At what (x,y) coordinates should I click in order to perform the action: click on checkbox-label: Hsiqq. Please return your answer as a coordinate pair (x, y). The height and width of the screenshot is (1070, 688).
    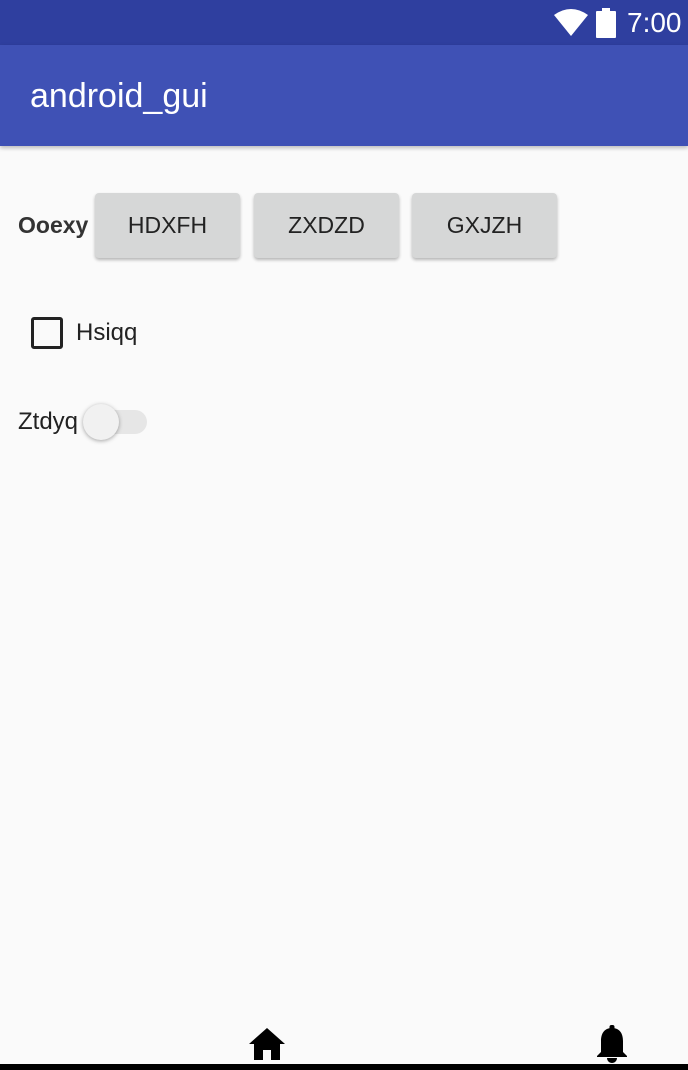
    Looking at the image, I should click on (106, 333).